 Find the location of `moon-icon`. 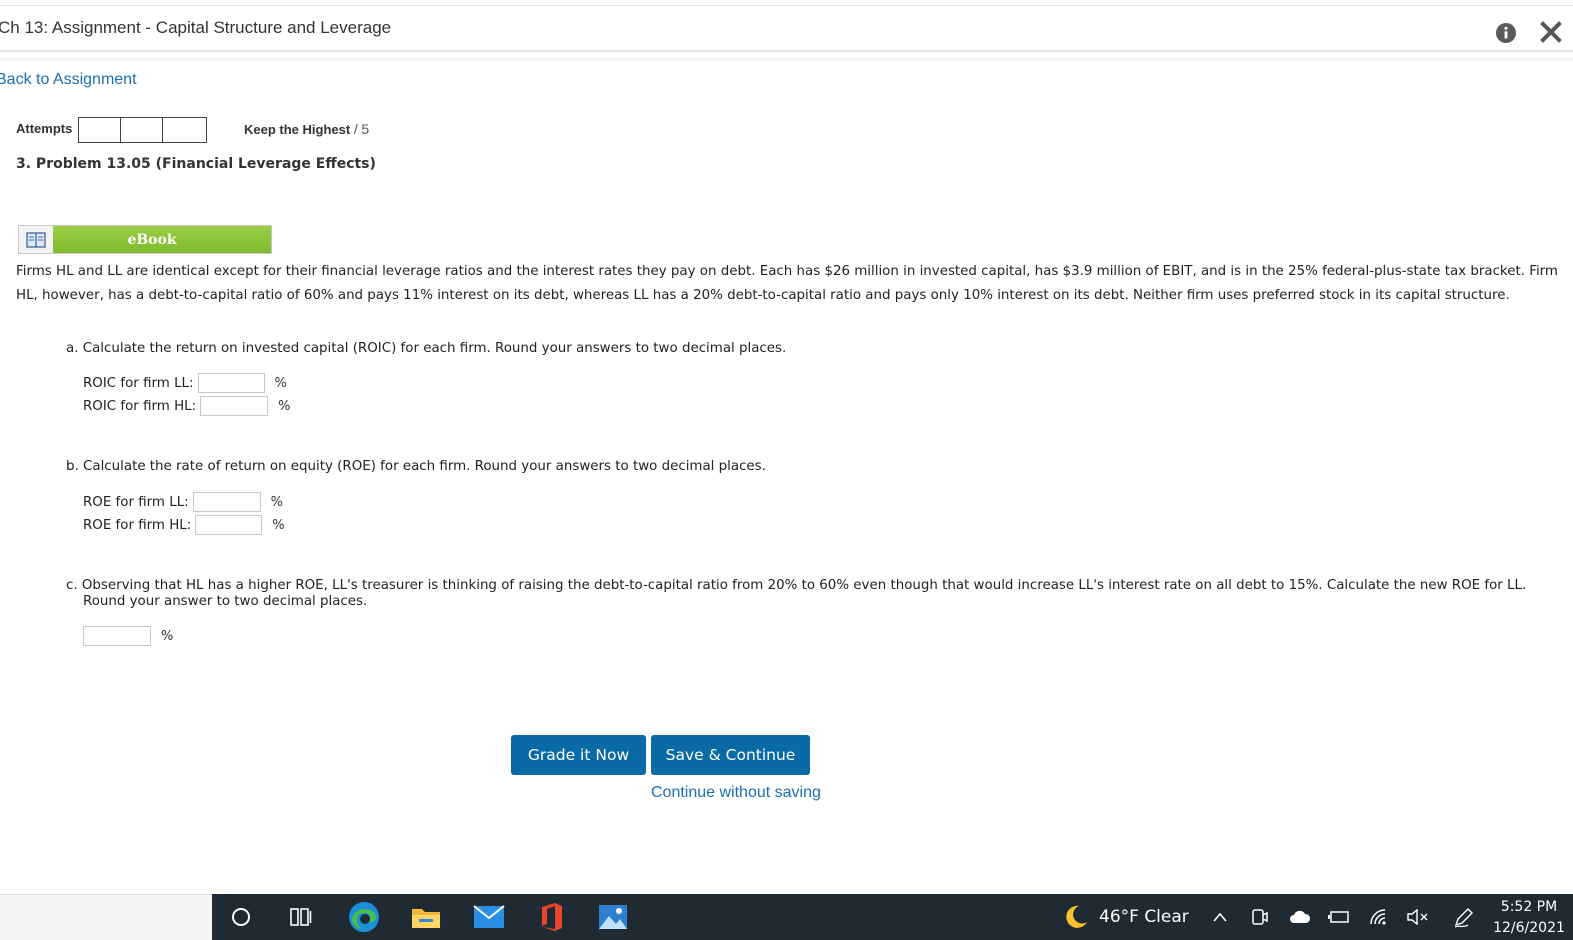

moon-icon is located at coordinates (1076, 916).